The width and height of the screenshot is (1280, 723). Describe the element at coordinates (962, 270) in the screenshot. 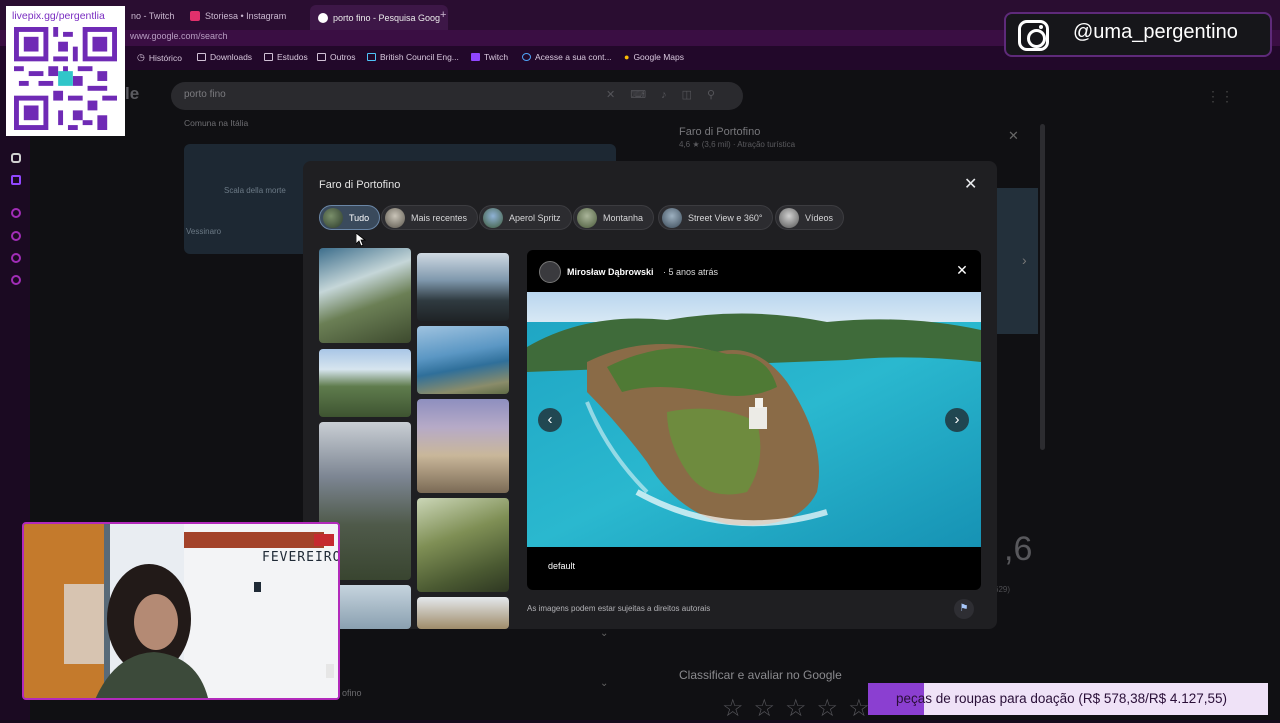

I see `close-viewer-button: ✕` at that location.